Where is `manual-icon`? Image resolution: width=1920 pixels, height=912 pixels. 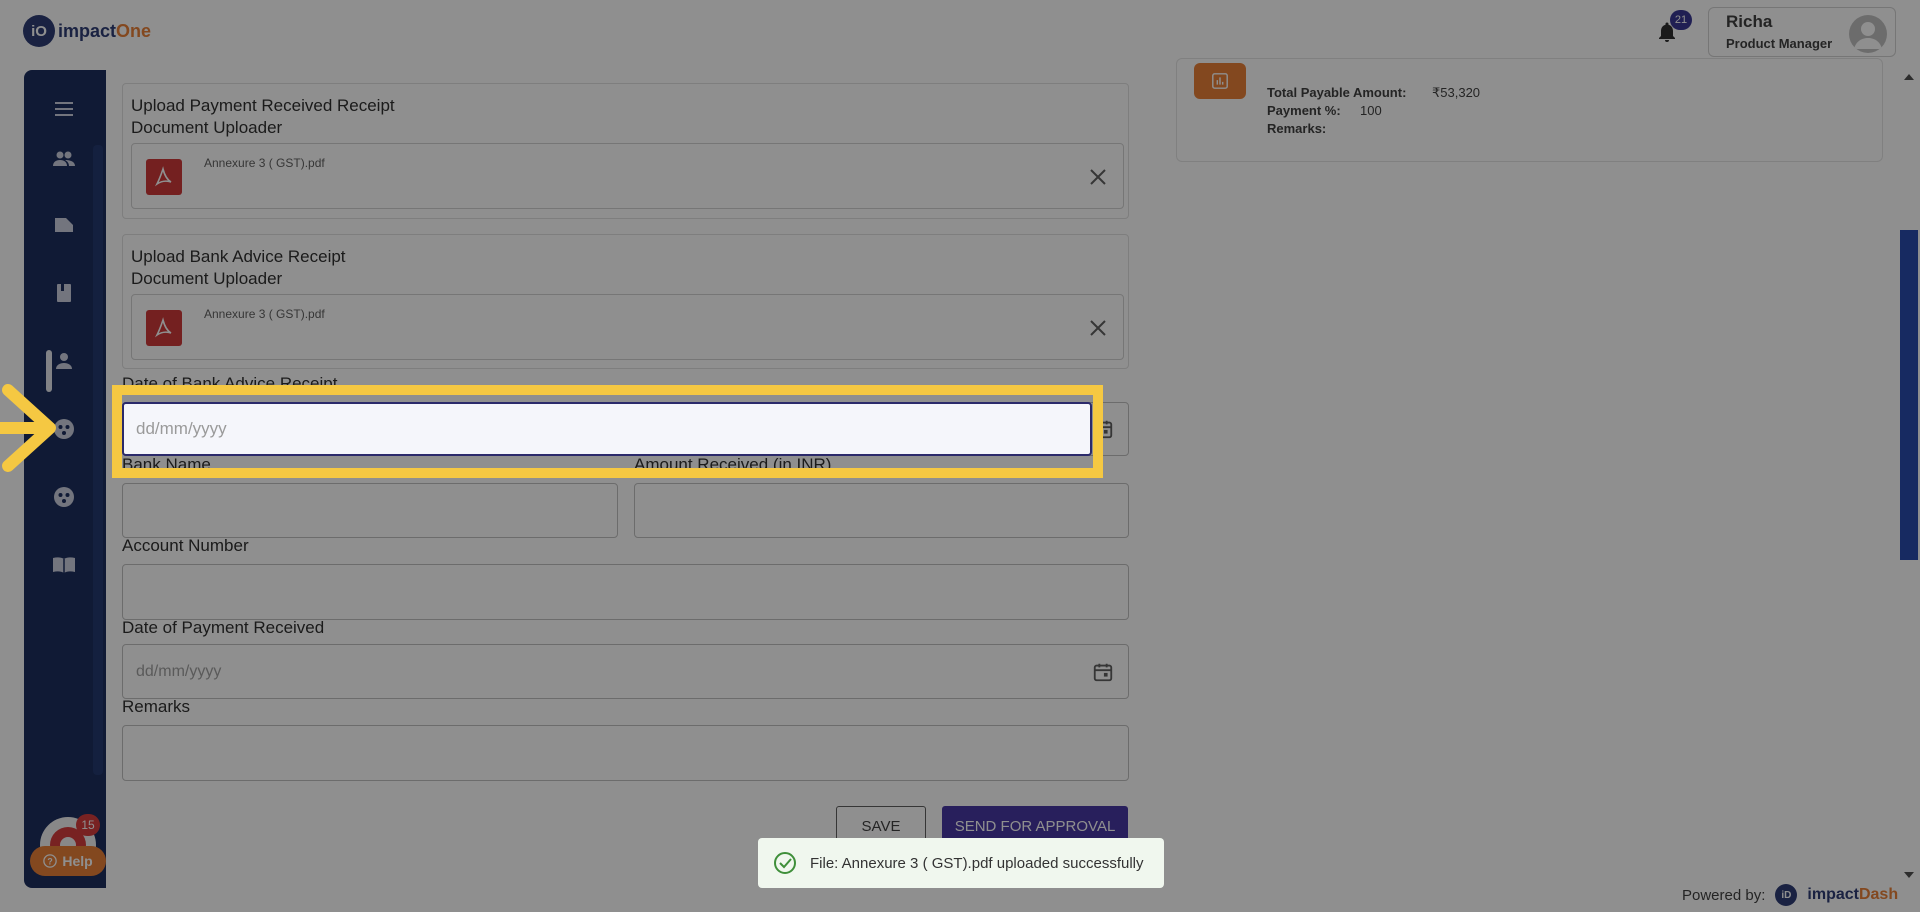 manual-icon is located at coordinates (64, 565).